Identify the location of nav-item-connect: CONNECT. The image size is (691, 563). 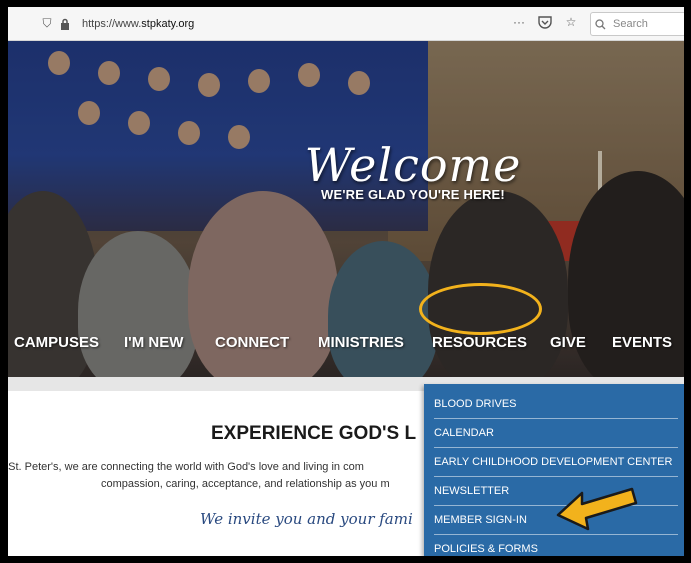
(252, 342).